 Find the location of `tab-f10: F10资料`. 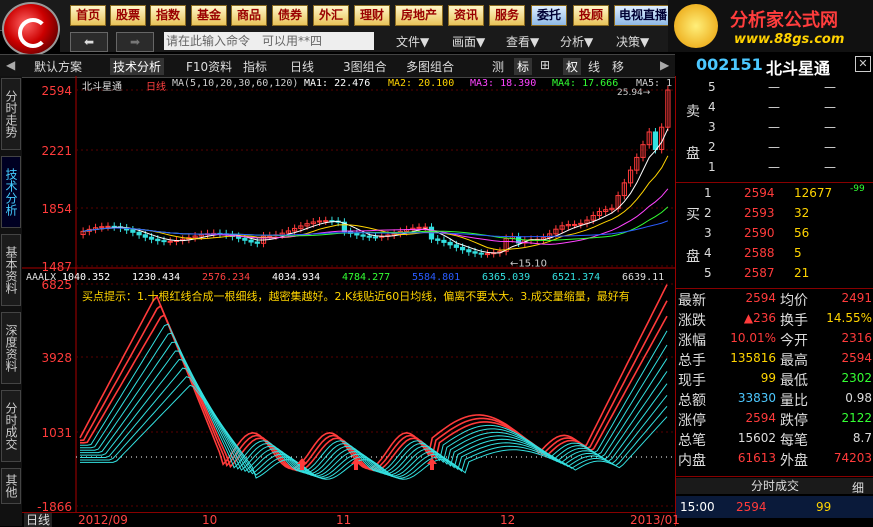

tab-f10: F10资料 is located at coordinates (209, 66).